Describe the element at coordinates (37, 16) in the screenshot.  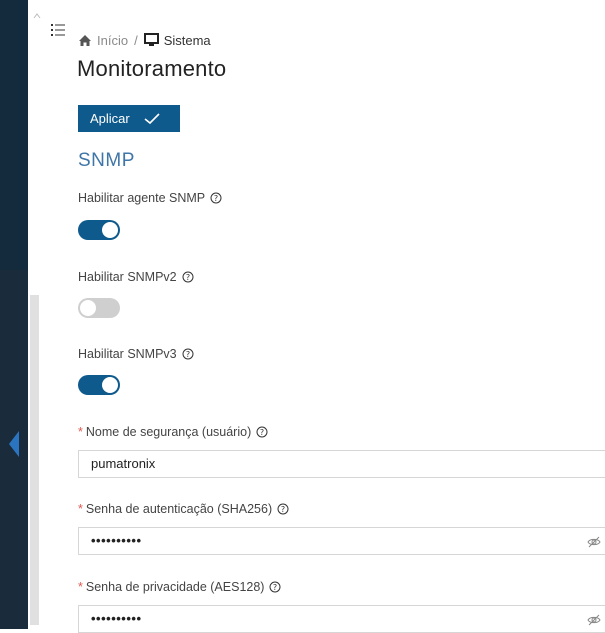
I see `caret-up-icon` at that location.